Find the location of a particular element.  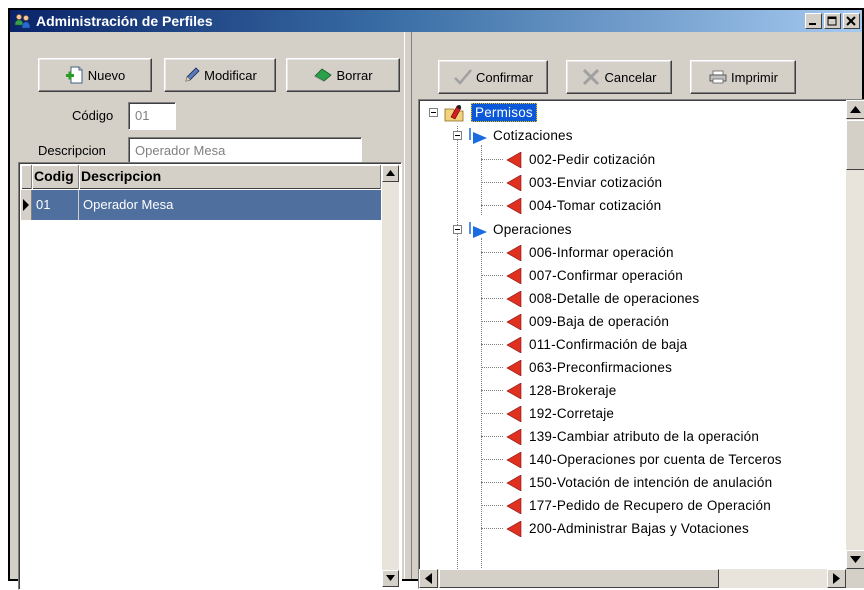

minimize-icon is located at coordinates (813, 21).